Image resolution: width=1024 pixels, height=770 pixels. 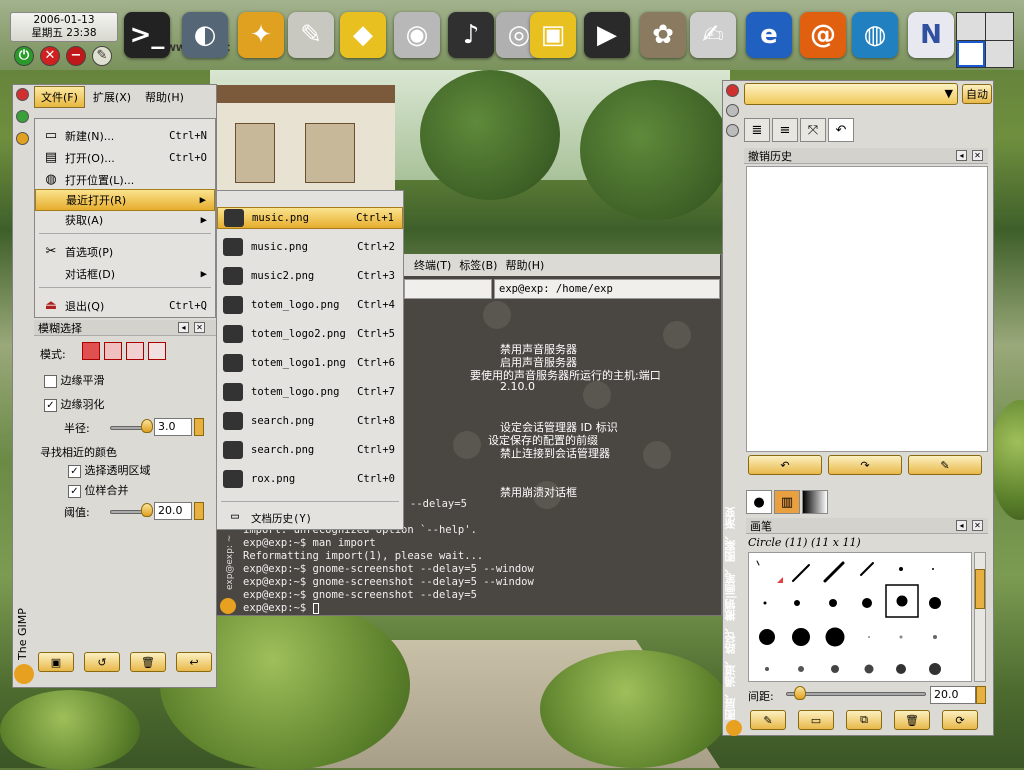 I want to click on globe-icon: ◍, so click(x=875, y=35).